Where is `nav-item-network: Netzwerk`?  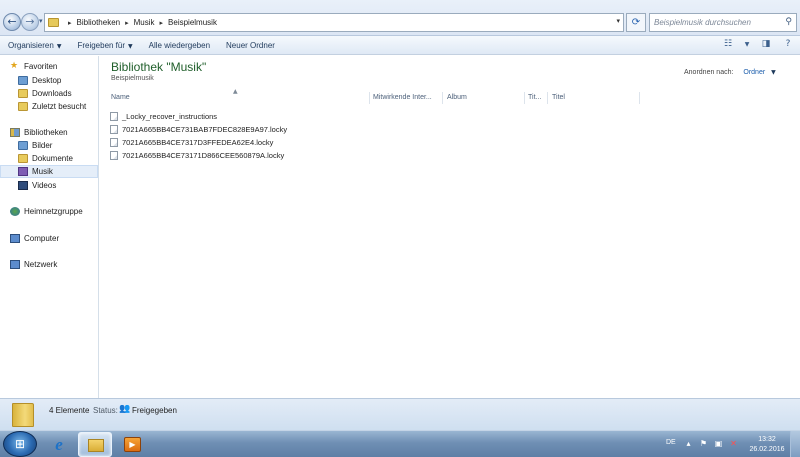 nav-item-network: Netzwerk is located at coordinates (54, 264).